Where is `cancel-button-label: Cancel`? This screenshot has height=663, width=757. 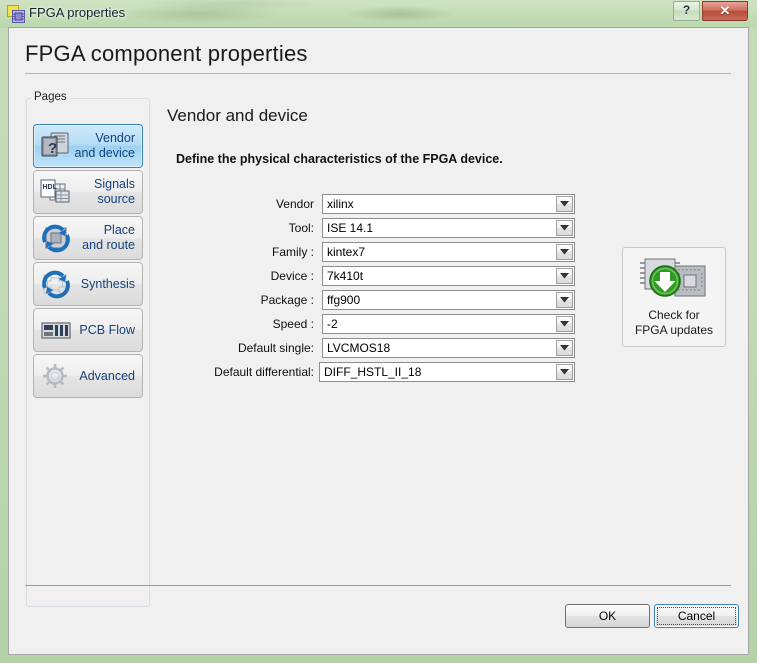
cancel-button-label: Cancel is located at coordinates (696, 616).